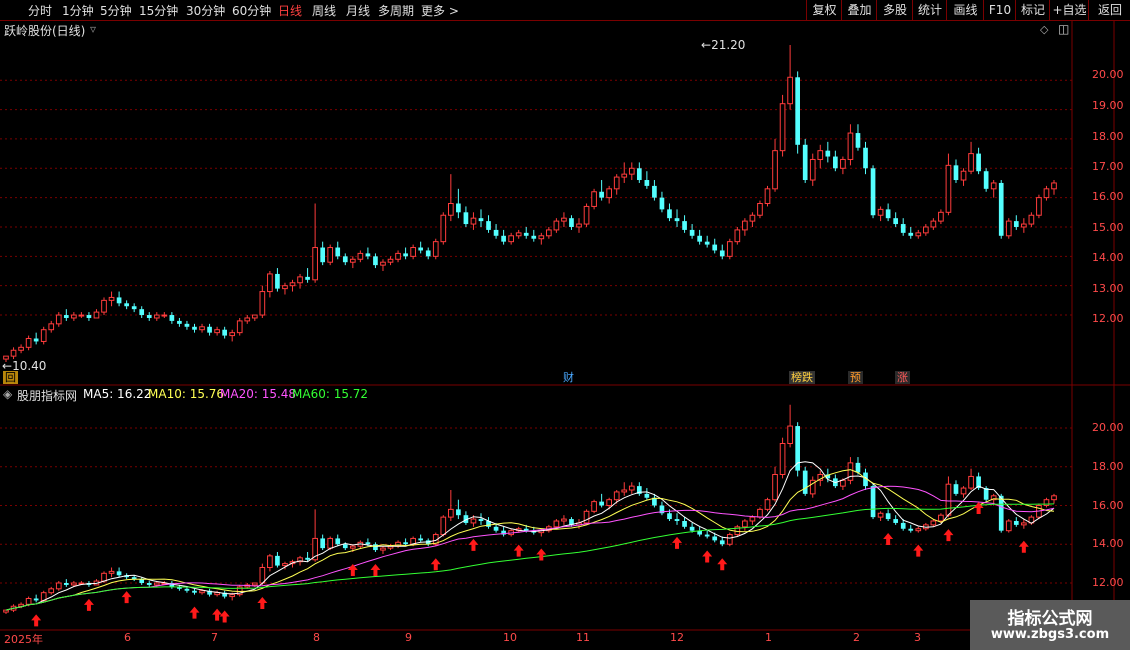 Image resolution: width=1130 pixels, height=650 pixels. I want to click on chevron-down-icon: ▿, so click(93, 29).